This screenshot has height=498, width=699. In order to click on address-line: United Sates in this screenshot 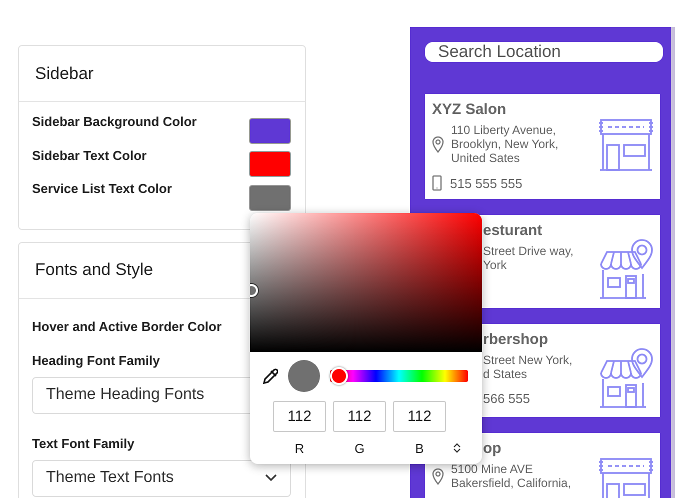, I will do `click(486, 158)`.